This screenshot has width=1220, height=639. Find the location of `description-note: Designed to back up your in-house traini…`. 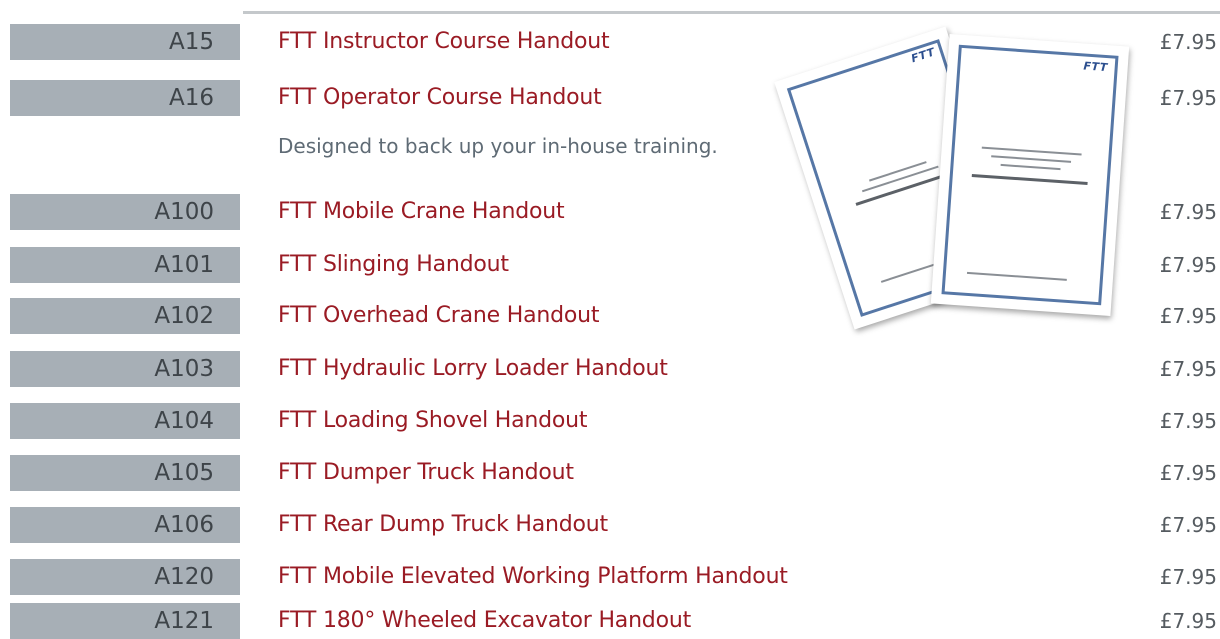

description-note: Designed to back up your in-house traini… is located at coordinates (498, 146).